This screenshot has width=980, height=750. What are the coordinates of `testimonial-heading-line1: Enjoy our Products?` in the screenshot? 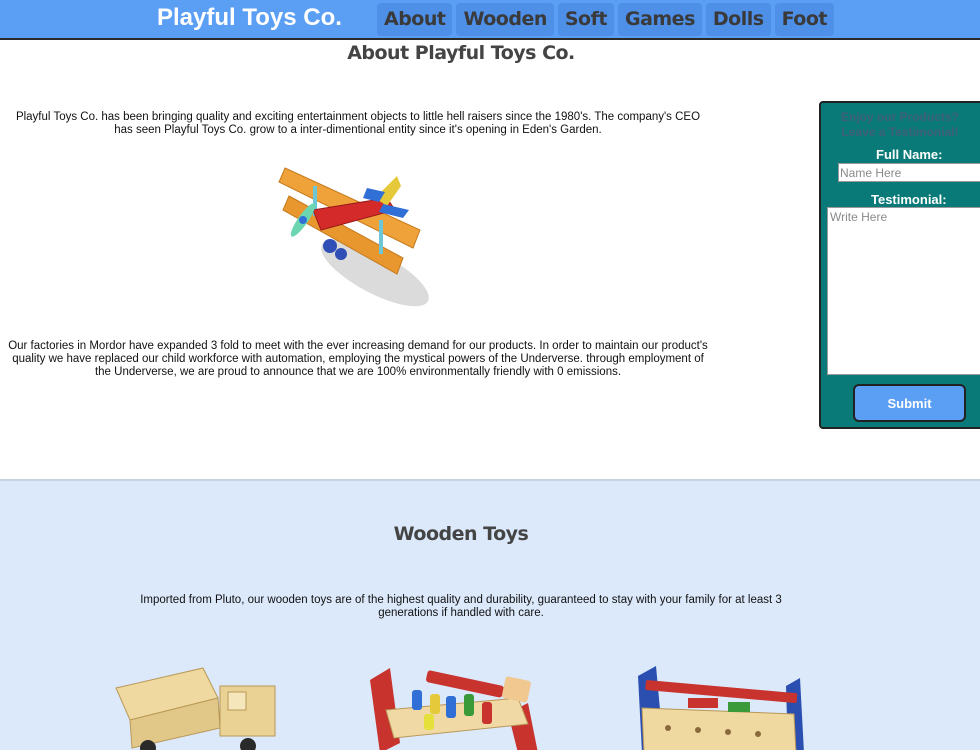 It's located at (899, 117).